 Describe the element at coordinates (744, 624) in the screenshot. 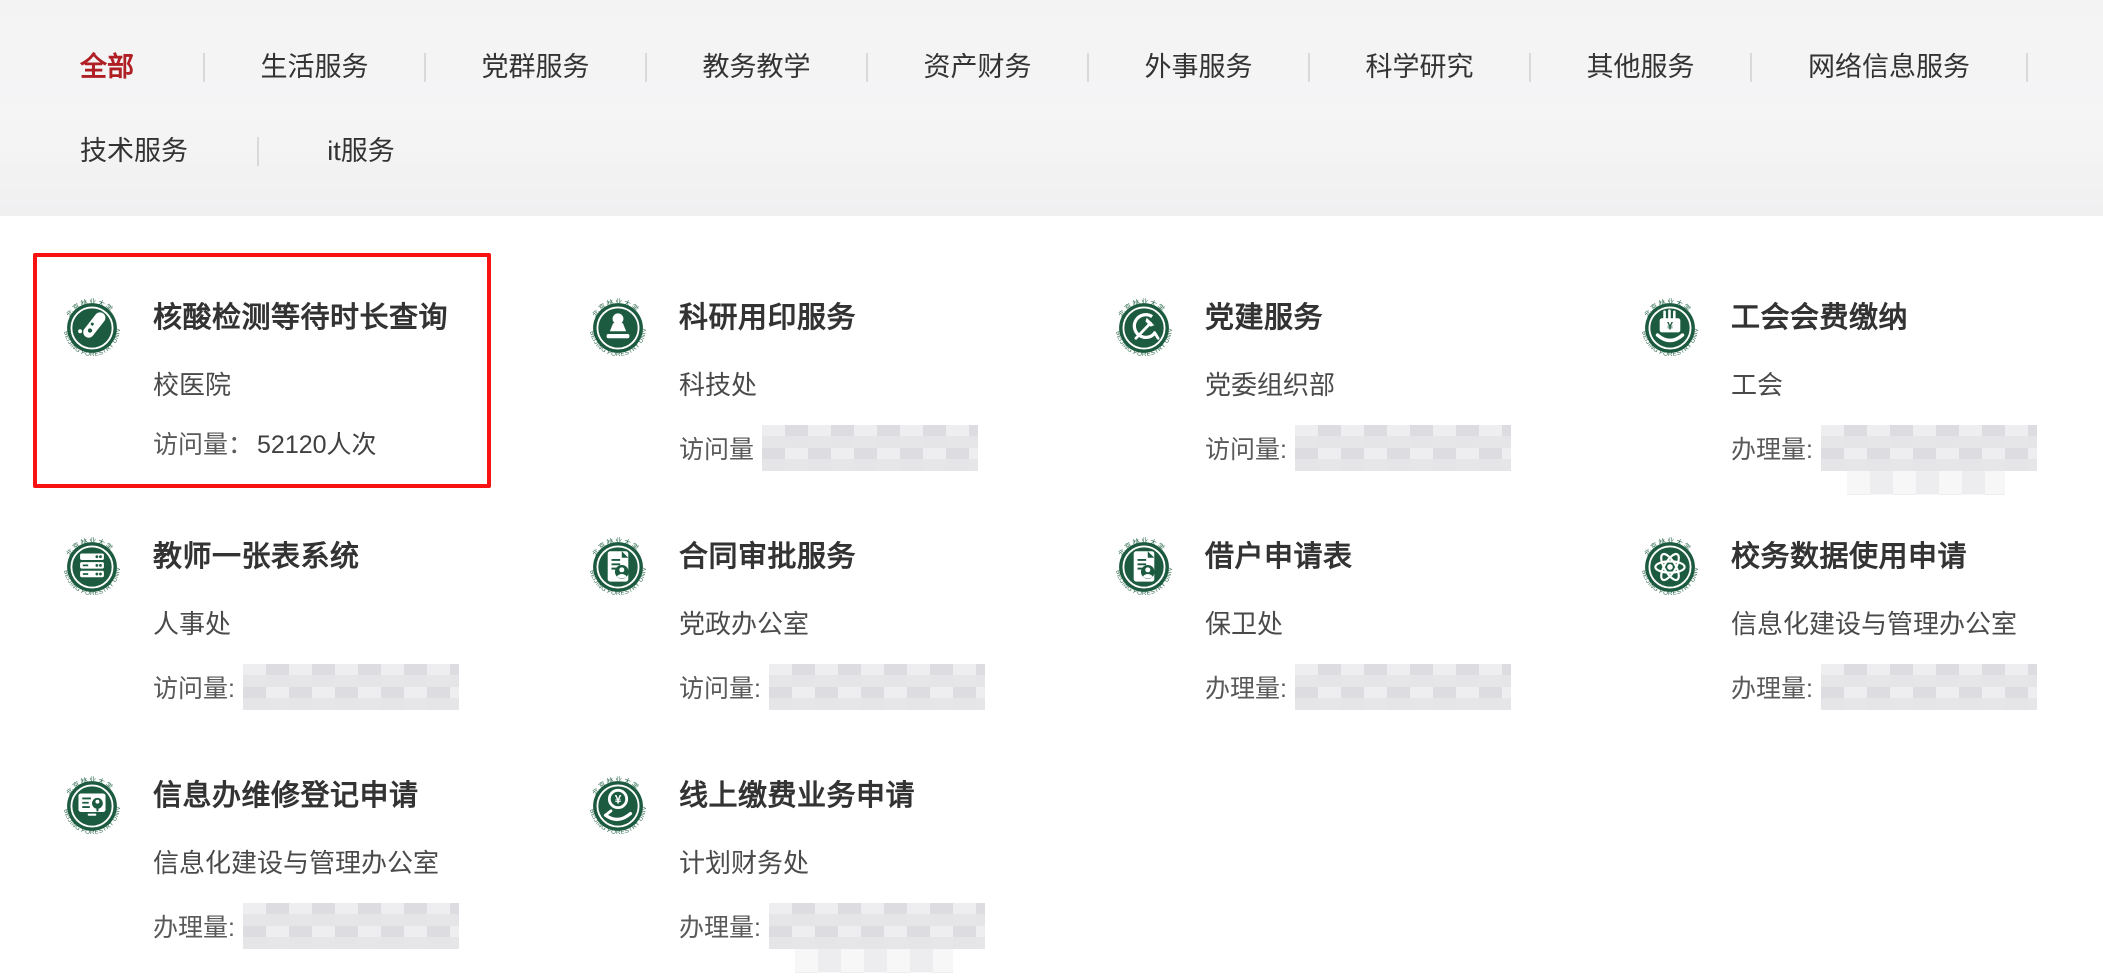

I see `service-department: 党政办公室` at that location.